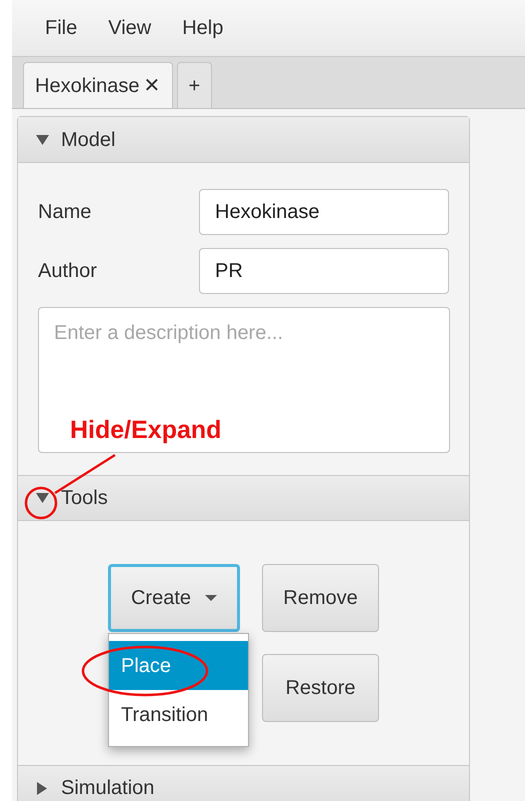 The height and width of the screenshot is (801, 525). What do you see at coordinates (130, 28) in the screenshot?
I see `menu-item: View` at bounding box center [130, 28].